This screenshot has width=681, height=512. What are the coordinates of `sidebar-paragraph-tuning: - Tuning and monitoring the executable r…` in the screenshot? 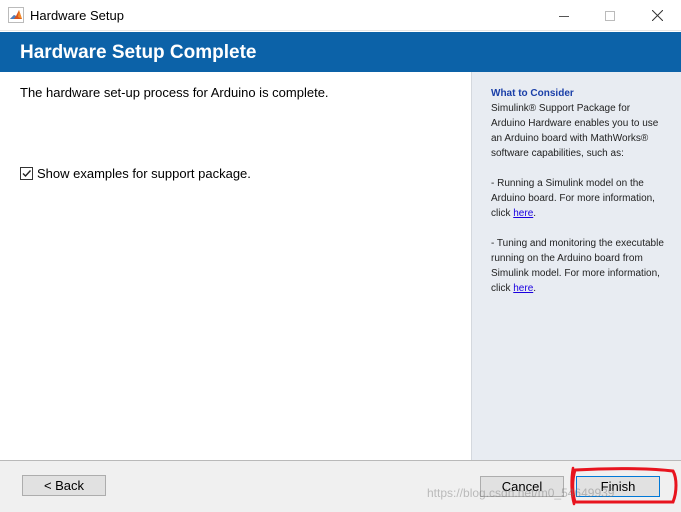 It's located at (578, 266).